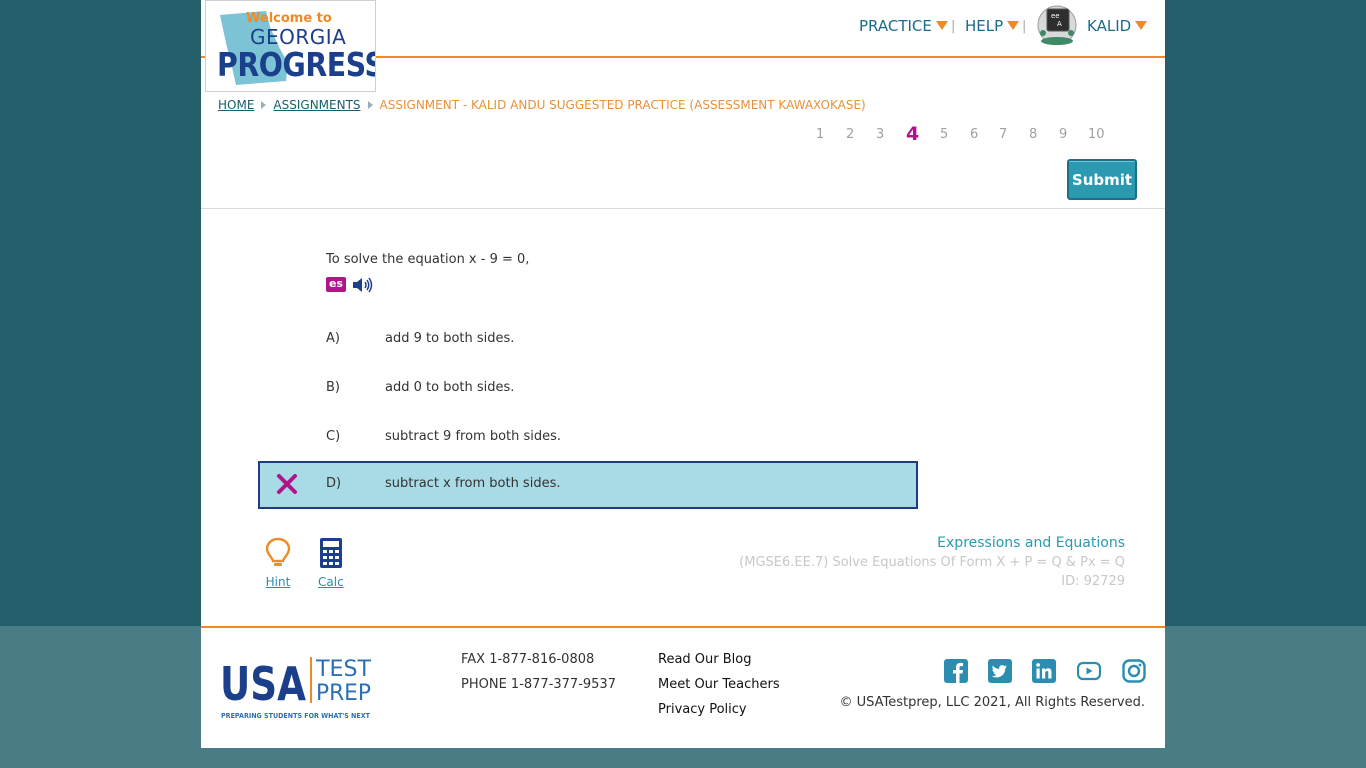 This screenshot has width=1366, height=768. I want to click on answer-choice-b: B) add 0 to both sides., so click(588, 389).